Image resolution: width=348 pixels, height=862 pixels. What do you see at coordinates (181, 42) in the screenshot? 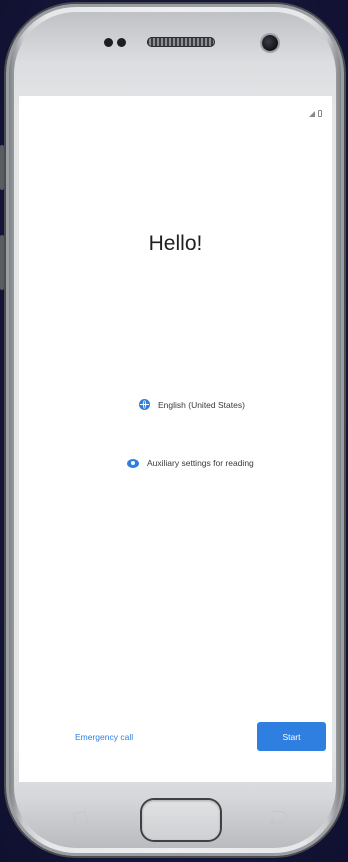
I see `earpiece-speaker` at bounding box center [181, 42].